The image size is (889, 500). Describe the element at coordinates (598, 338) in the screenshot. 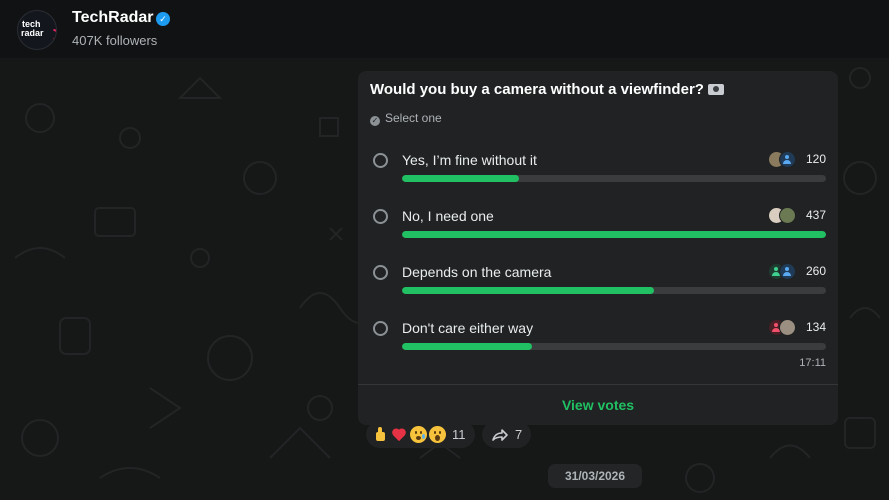

I see `poll-option: Don't care either way 134` at that location.